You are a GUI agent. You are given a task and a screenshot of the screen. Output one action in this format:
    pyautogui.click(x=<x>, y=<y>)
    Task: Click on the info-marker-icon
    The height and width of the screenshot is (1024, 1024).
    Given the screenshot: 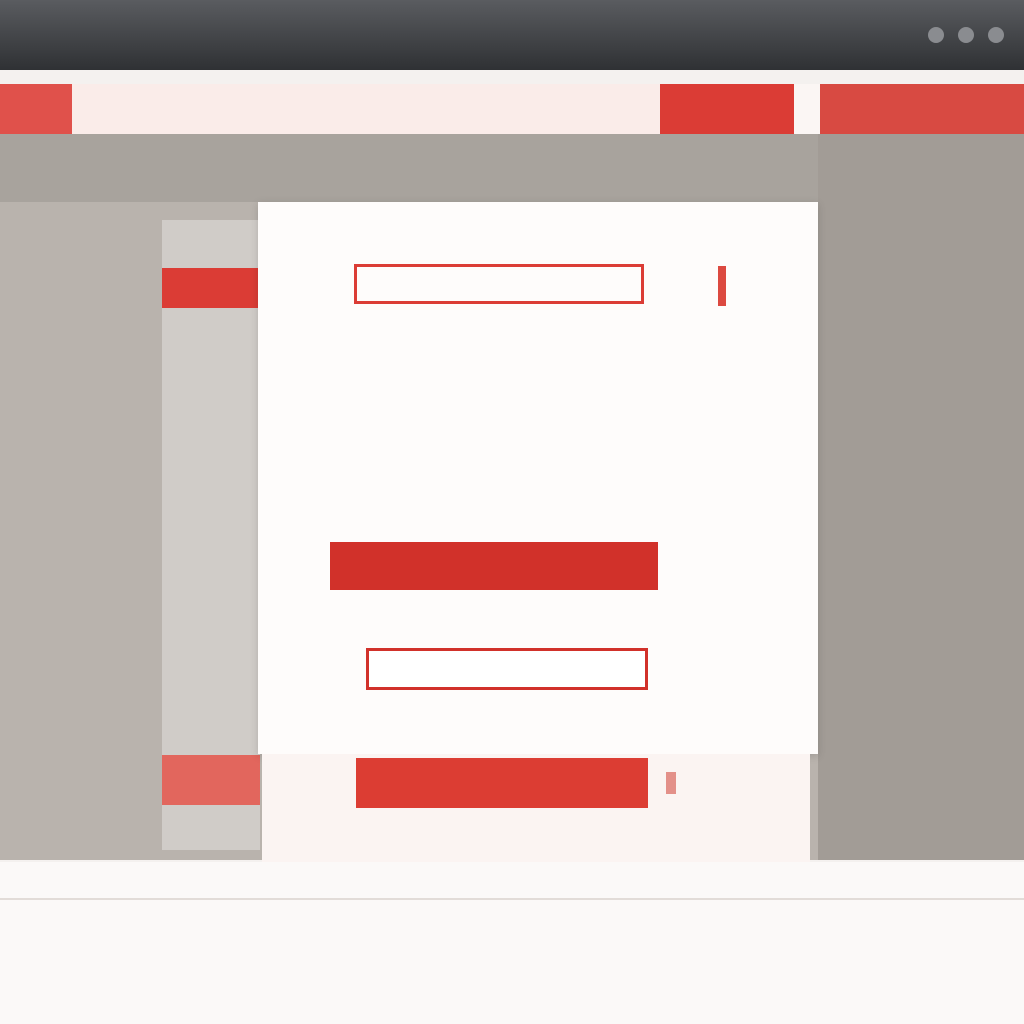 What is the action you would take?
    pyautogui.click(x=722, y=286)
    